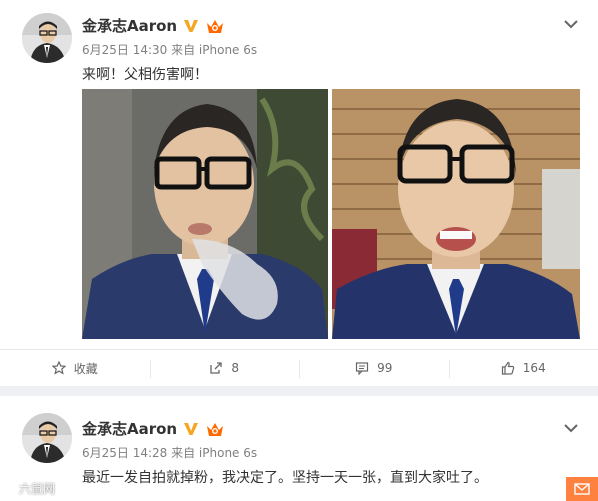 Image resolution: width=598 pixels, height=501 pixels. I want to click on post-text: 来啊！父相伤害啊！, so click(145, 75).